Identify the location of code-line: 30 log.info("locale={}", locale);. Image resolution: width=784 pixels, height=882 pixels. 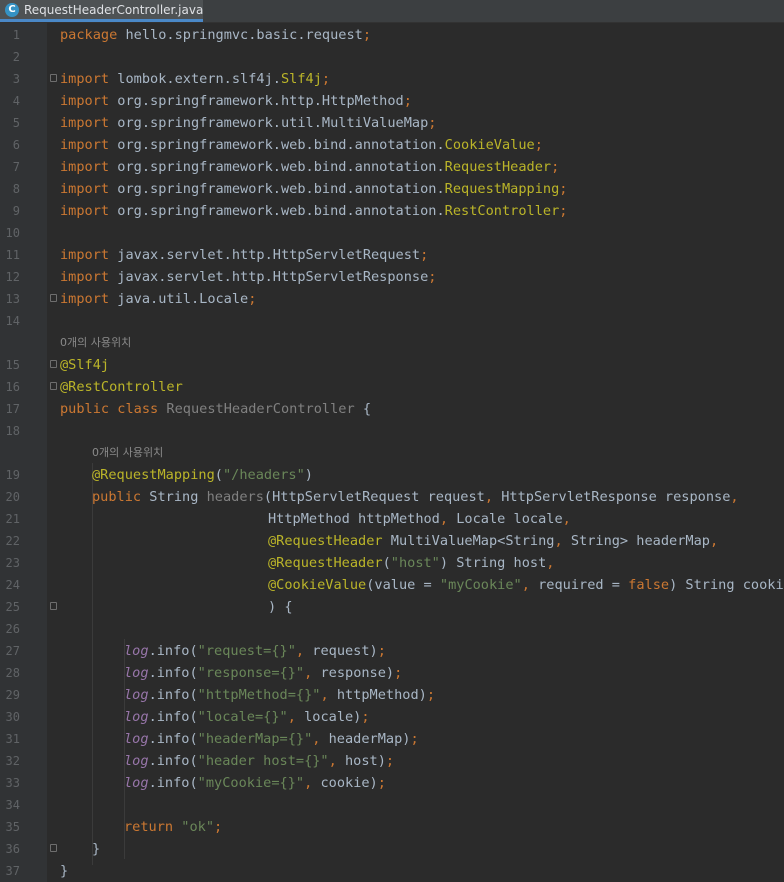
(392, 717).